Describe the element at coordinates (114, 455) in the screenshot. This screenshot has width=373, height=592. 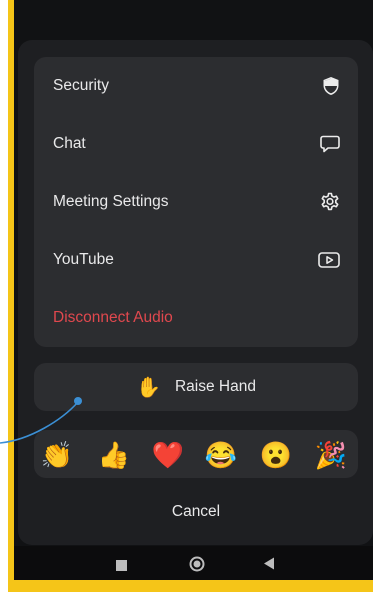
I see `thumbs-up-reaction: 👍` at that location.